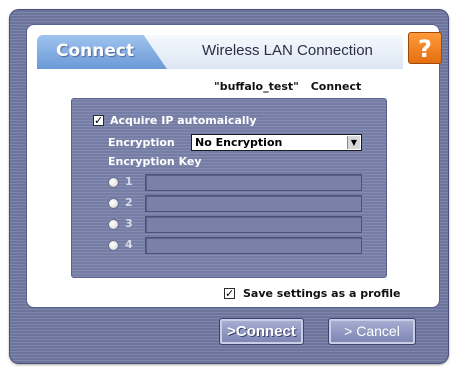 Image resolution: width=454 pixels, height=367 pixels. I want to click on dialog-title: Wireless LAN Connection, so click(287, 50).